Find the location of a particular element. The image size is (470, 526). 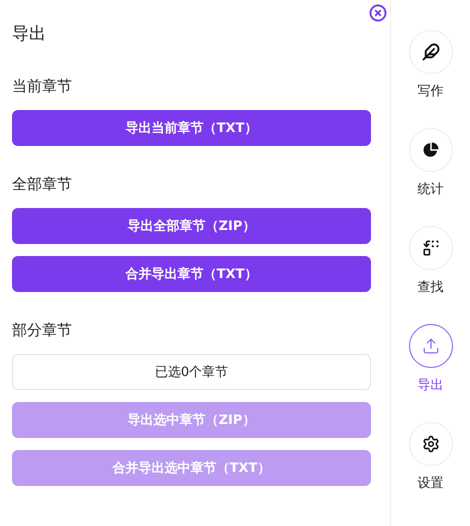

export-button: 导出全部章节（ZIP） is located at coordinates (191, 226).